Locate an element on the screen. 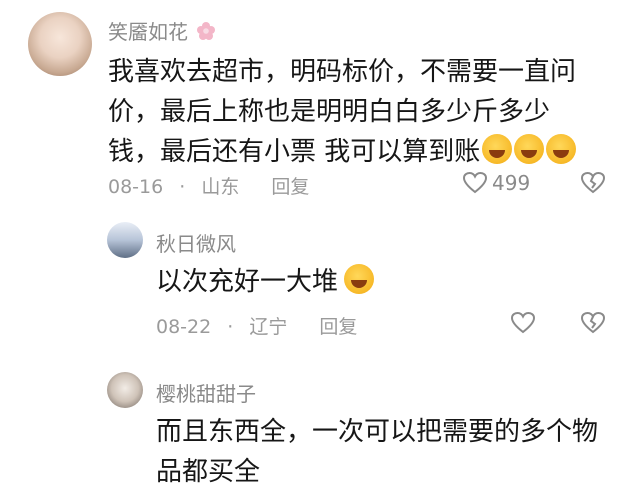 The width and height of the screenshot is (640, 501). comment-1-reply-button: 回复 is located at coordinates (290, 187).